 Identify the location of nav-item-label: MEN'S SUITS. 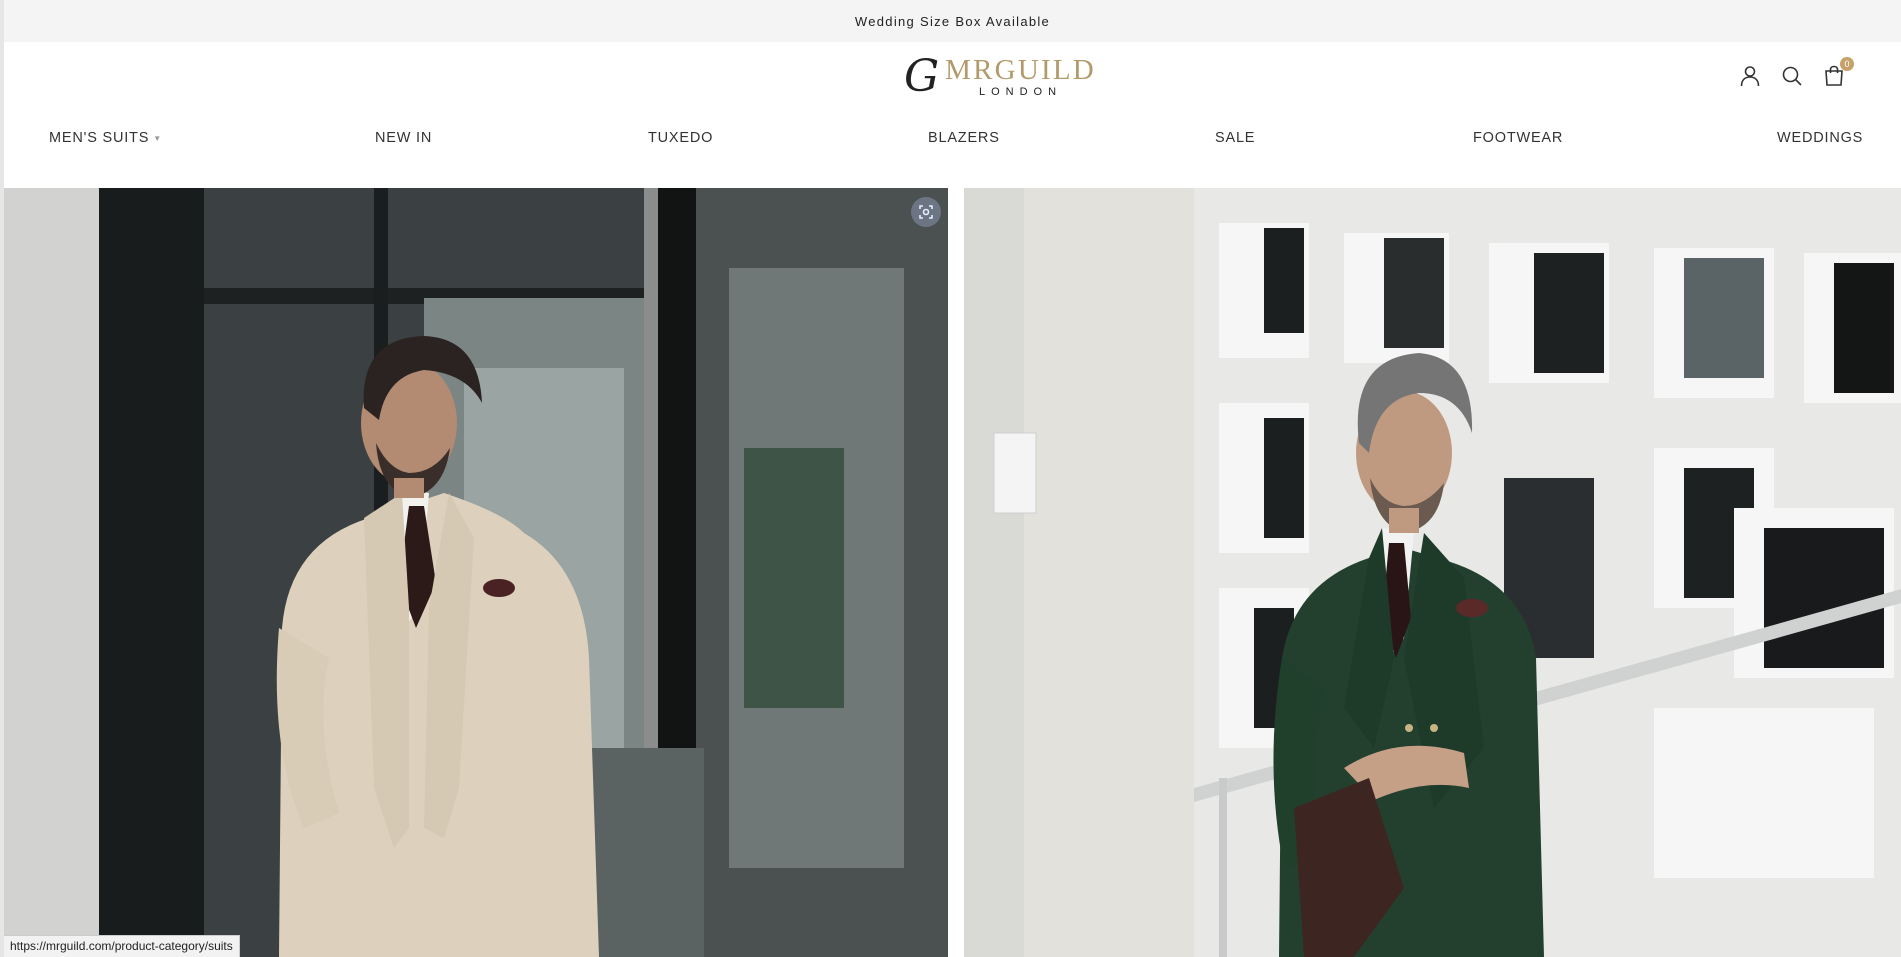
(99, 138).